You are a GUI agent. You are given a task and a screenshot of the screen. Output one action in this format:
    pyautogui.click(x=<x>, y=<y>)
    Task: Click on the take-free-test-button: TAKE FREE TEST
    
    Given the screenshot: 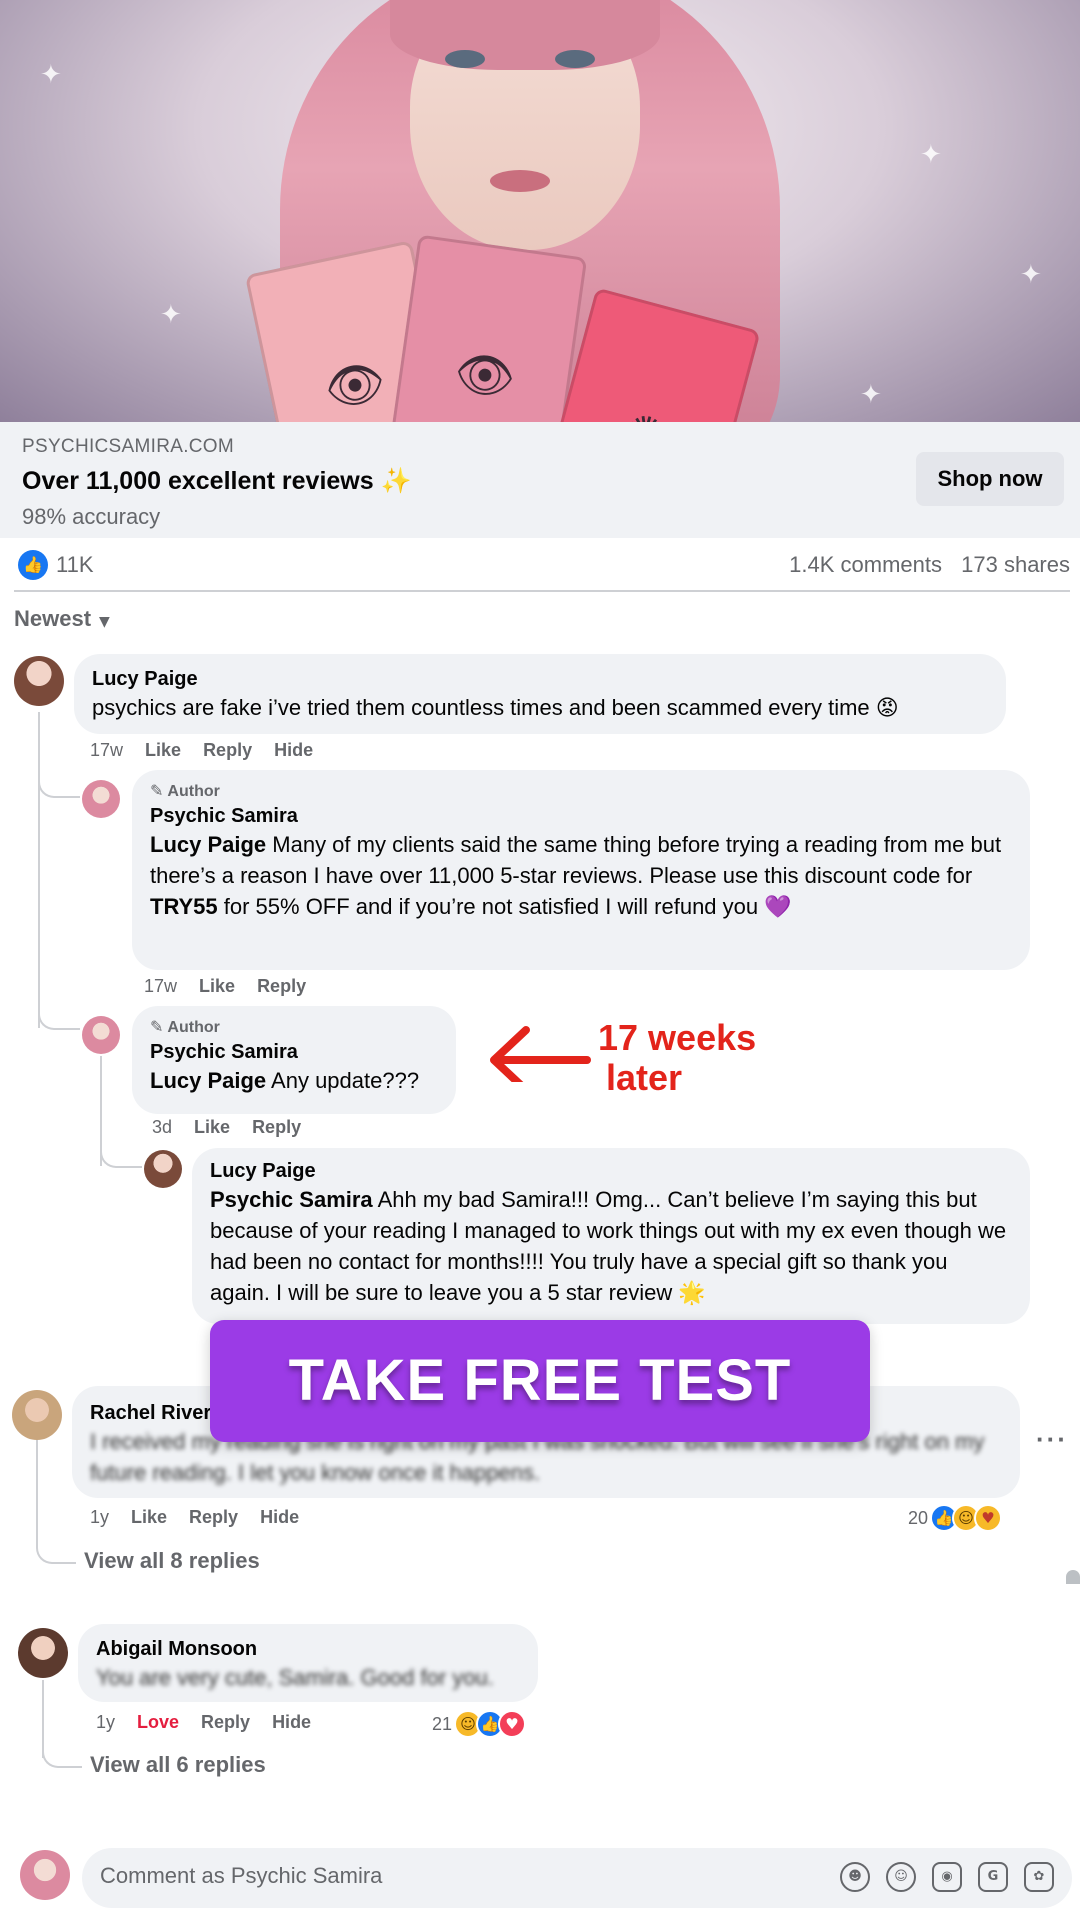 What is the action you would take?
    pyautogui.click(x=540, y=1381)
    